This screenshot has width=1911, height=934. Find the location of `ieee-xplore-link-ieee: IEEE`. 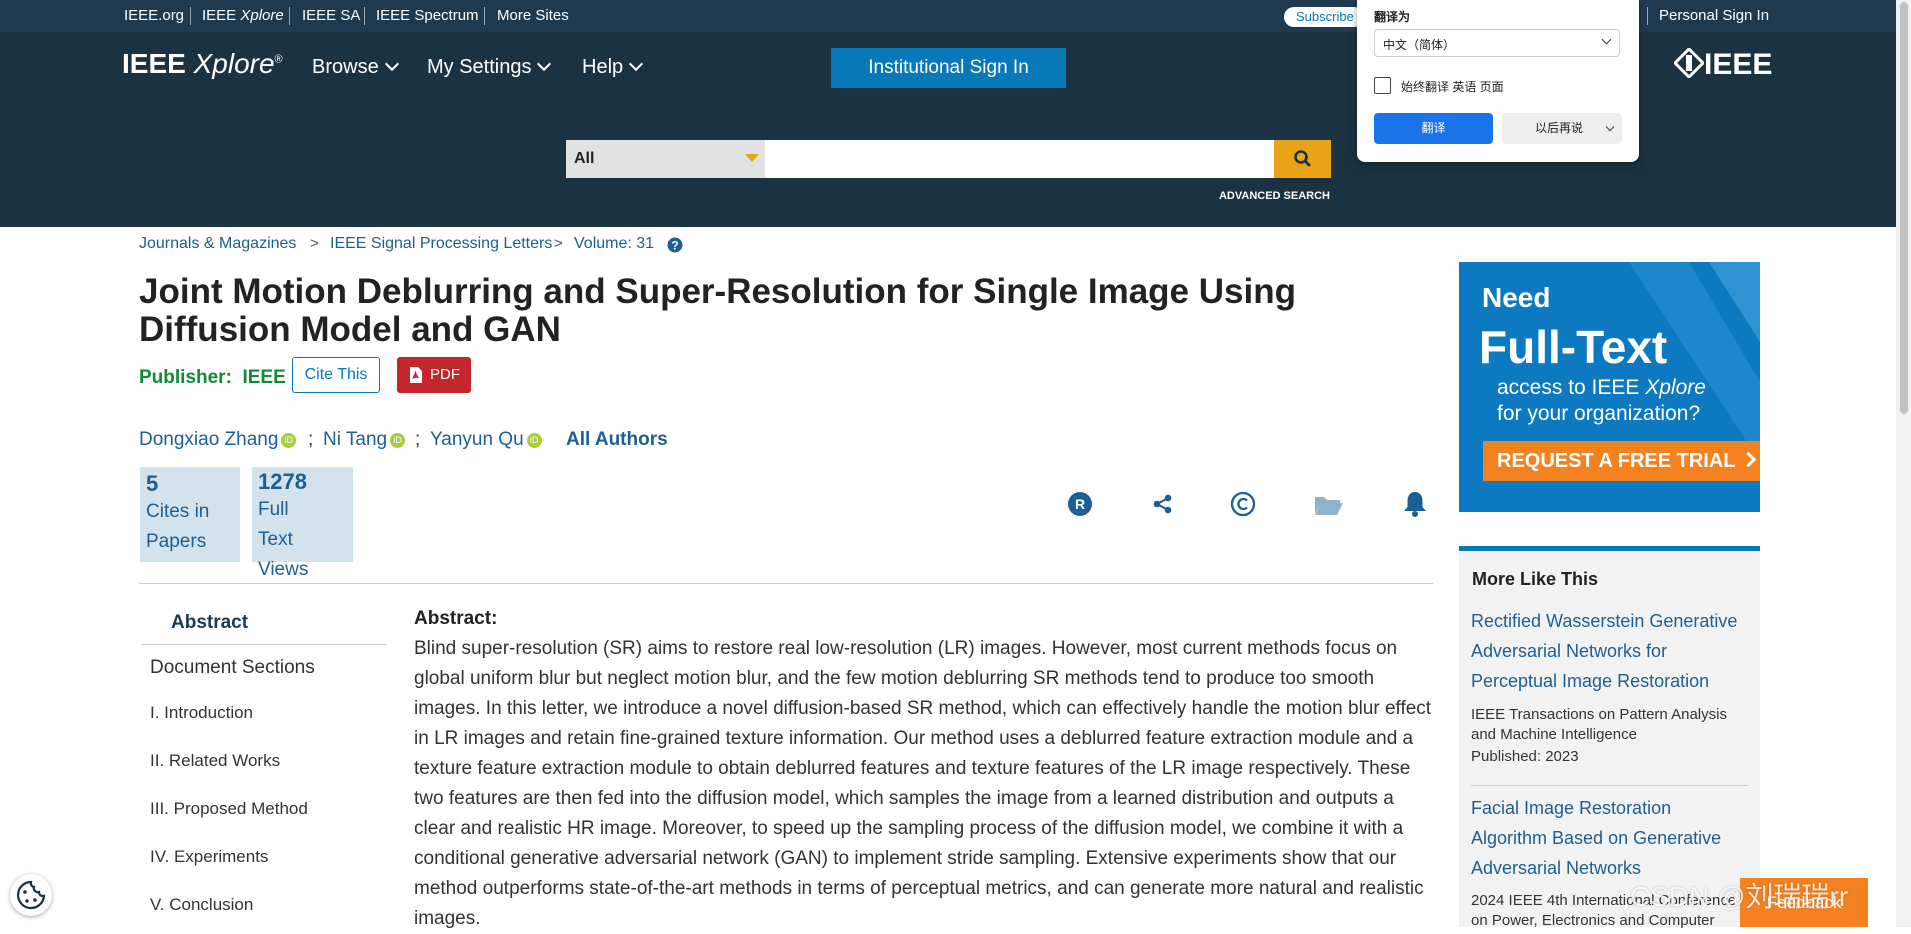

ieee-xplore-link-ieee: IEEE is located at coordinates (219, 15).